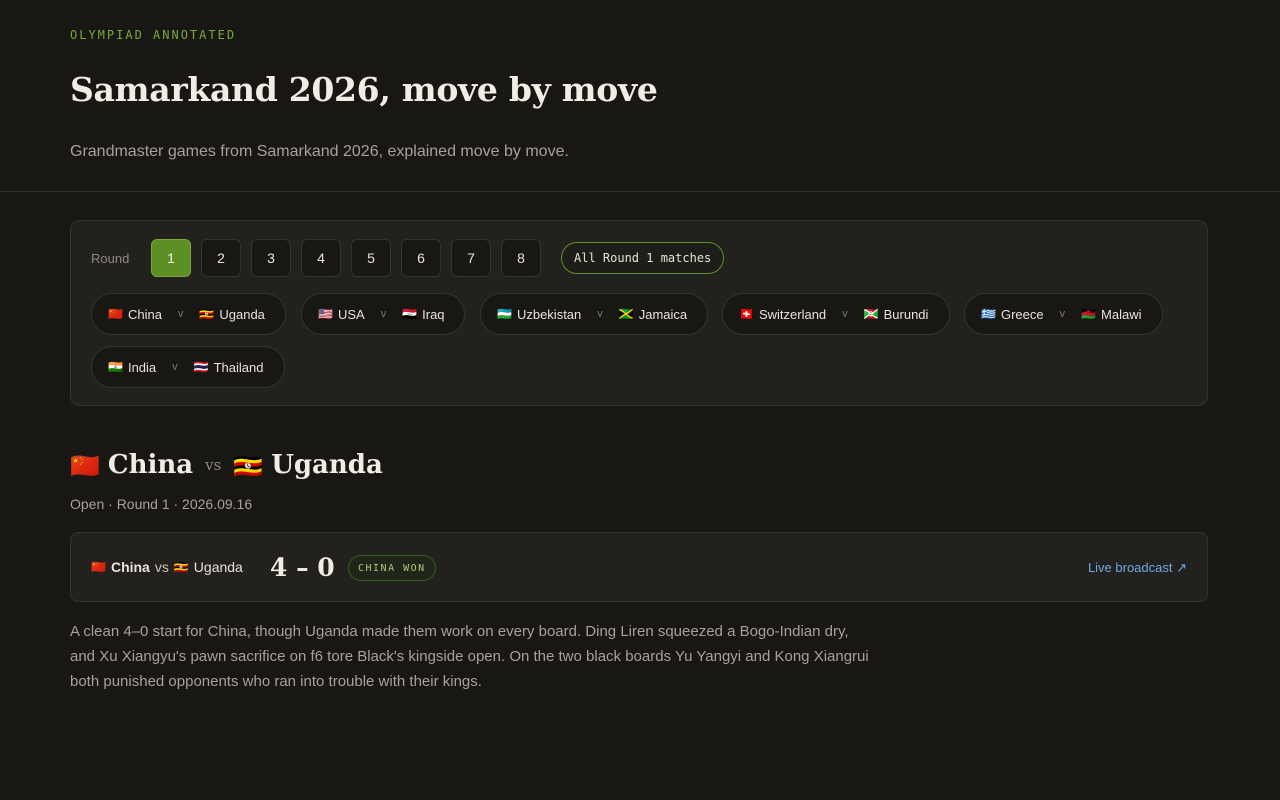  What do you see at coordinates (130, 567) in the screenshot?
I see `result-home-team: China` at bounding box center [130, 567].